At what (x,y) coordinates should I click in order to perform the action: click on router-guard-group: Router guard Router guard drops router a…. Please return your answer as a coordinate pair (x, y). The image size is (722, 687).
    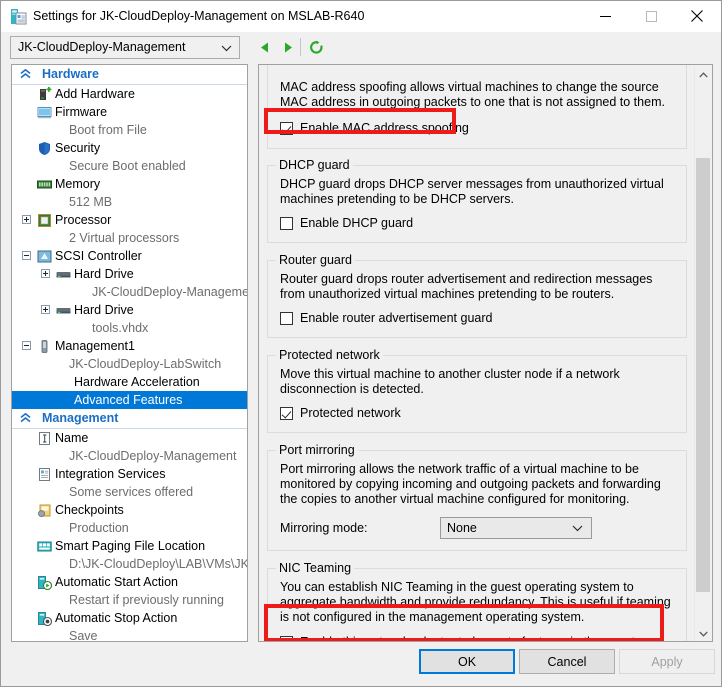
    Looking at the image, I should click on (477, 295).